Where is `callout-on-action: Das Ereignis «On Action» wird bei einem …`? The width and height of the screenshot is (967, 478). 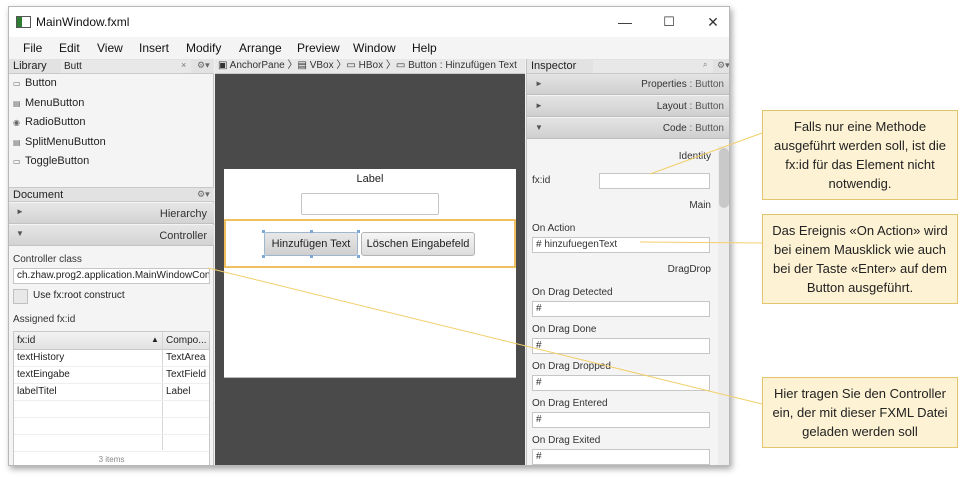
callout-on-action: Das Ereignis «On Action» wird bei einem … is located at coordinates (860, 259).